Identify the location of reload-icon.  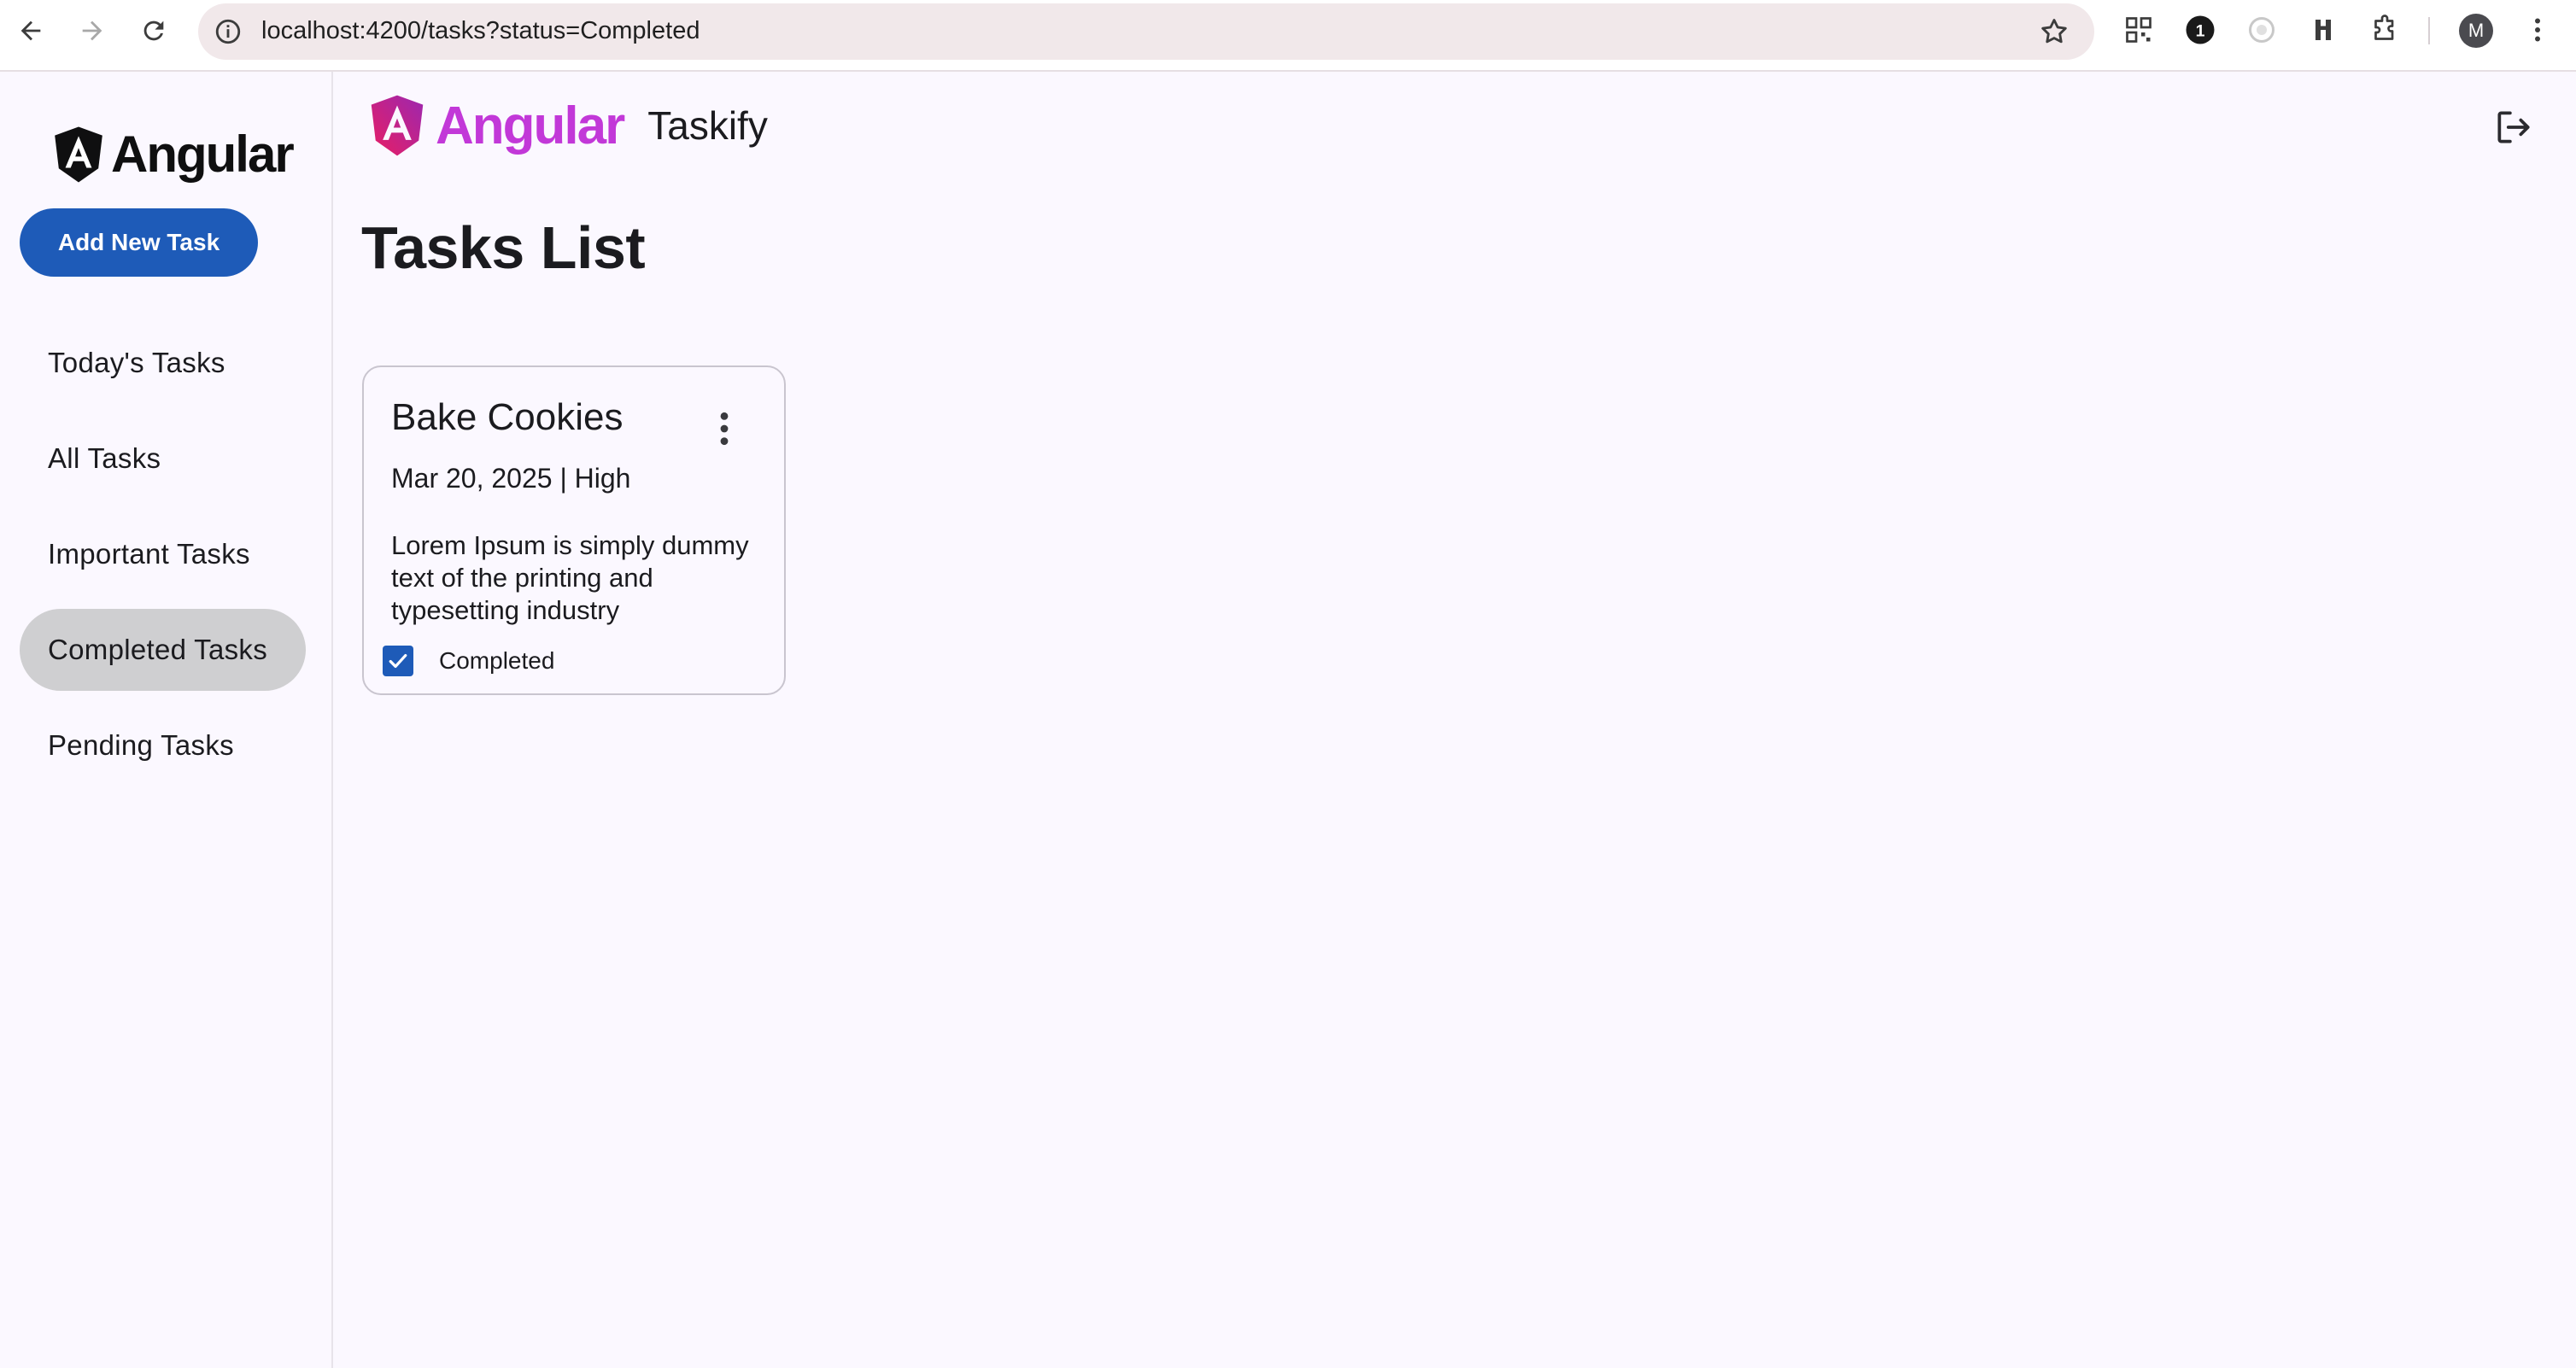
(153, 30).